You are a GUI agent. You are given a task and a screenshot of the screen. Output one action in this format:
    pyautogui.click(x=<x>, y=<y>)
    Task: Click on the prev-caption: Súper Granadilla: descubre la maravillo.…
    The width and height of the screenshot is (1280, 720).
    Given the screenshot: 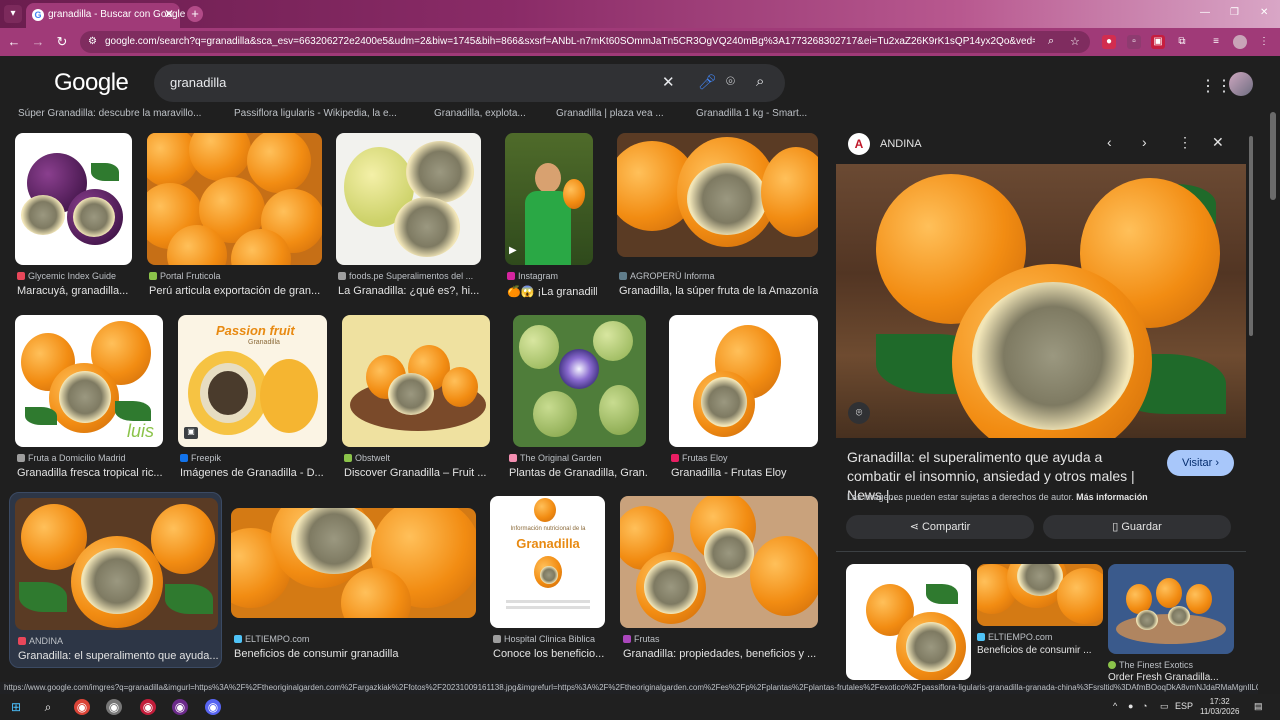 What is the action you would take?
    pyautogui.click(x=109, y=113)
    